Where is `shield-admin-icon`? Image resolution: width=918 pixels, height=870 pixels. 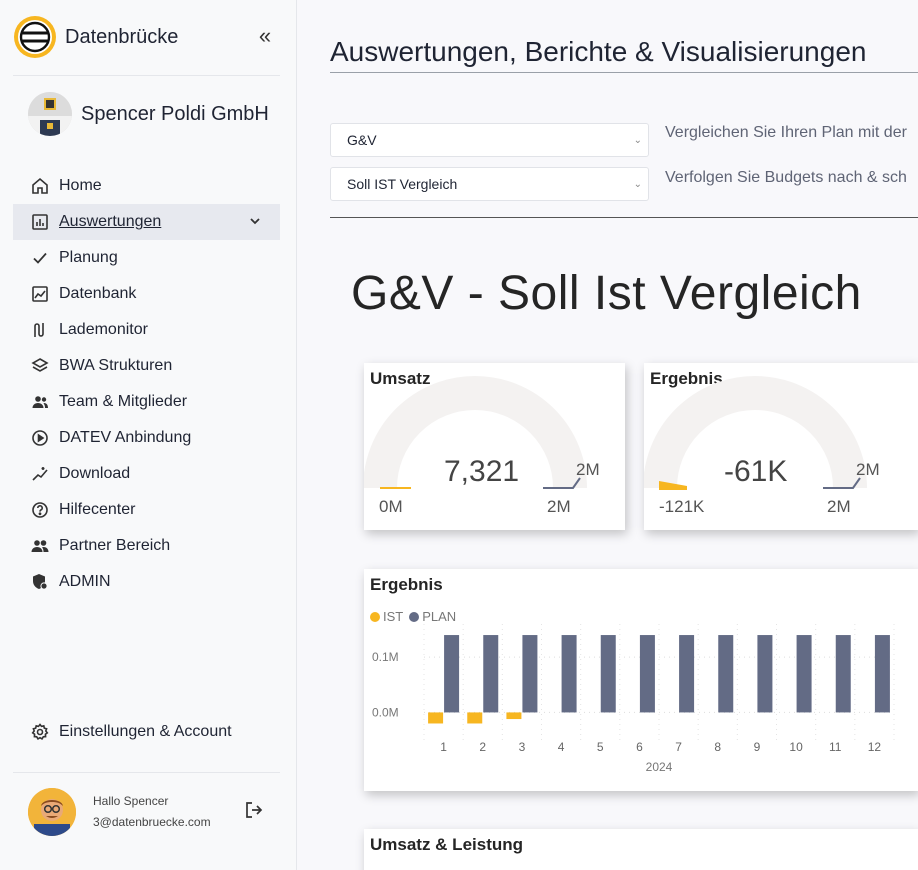 shield-admin-icon is located at coordinates (40, 582).